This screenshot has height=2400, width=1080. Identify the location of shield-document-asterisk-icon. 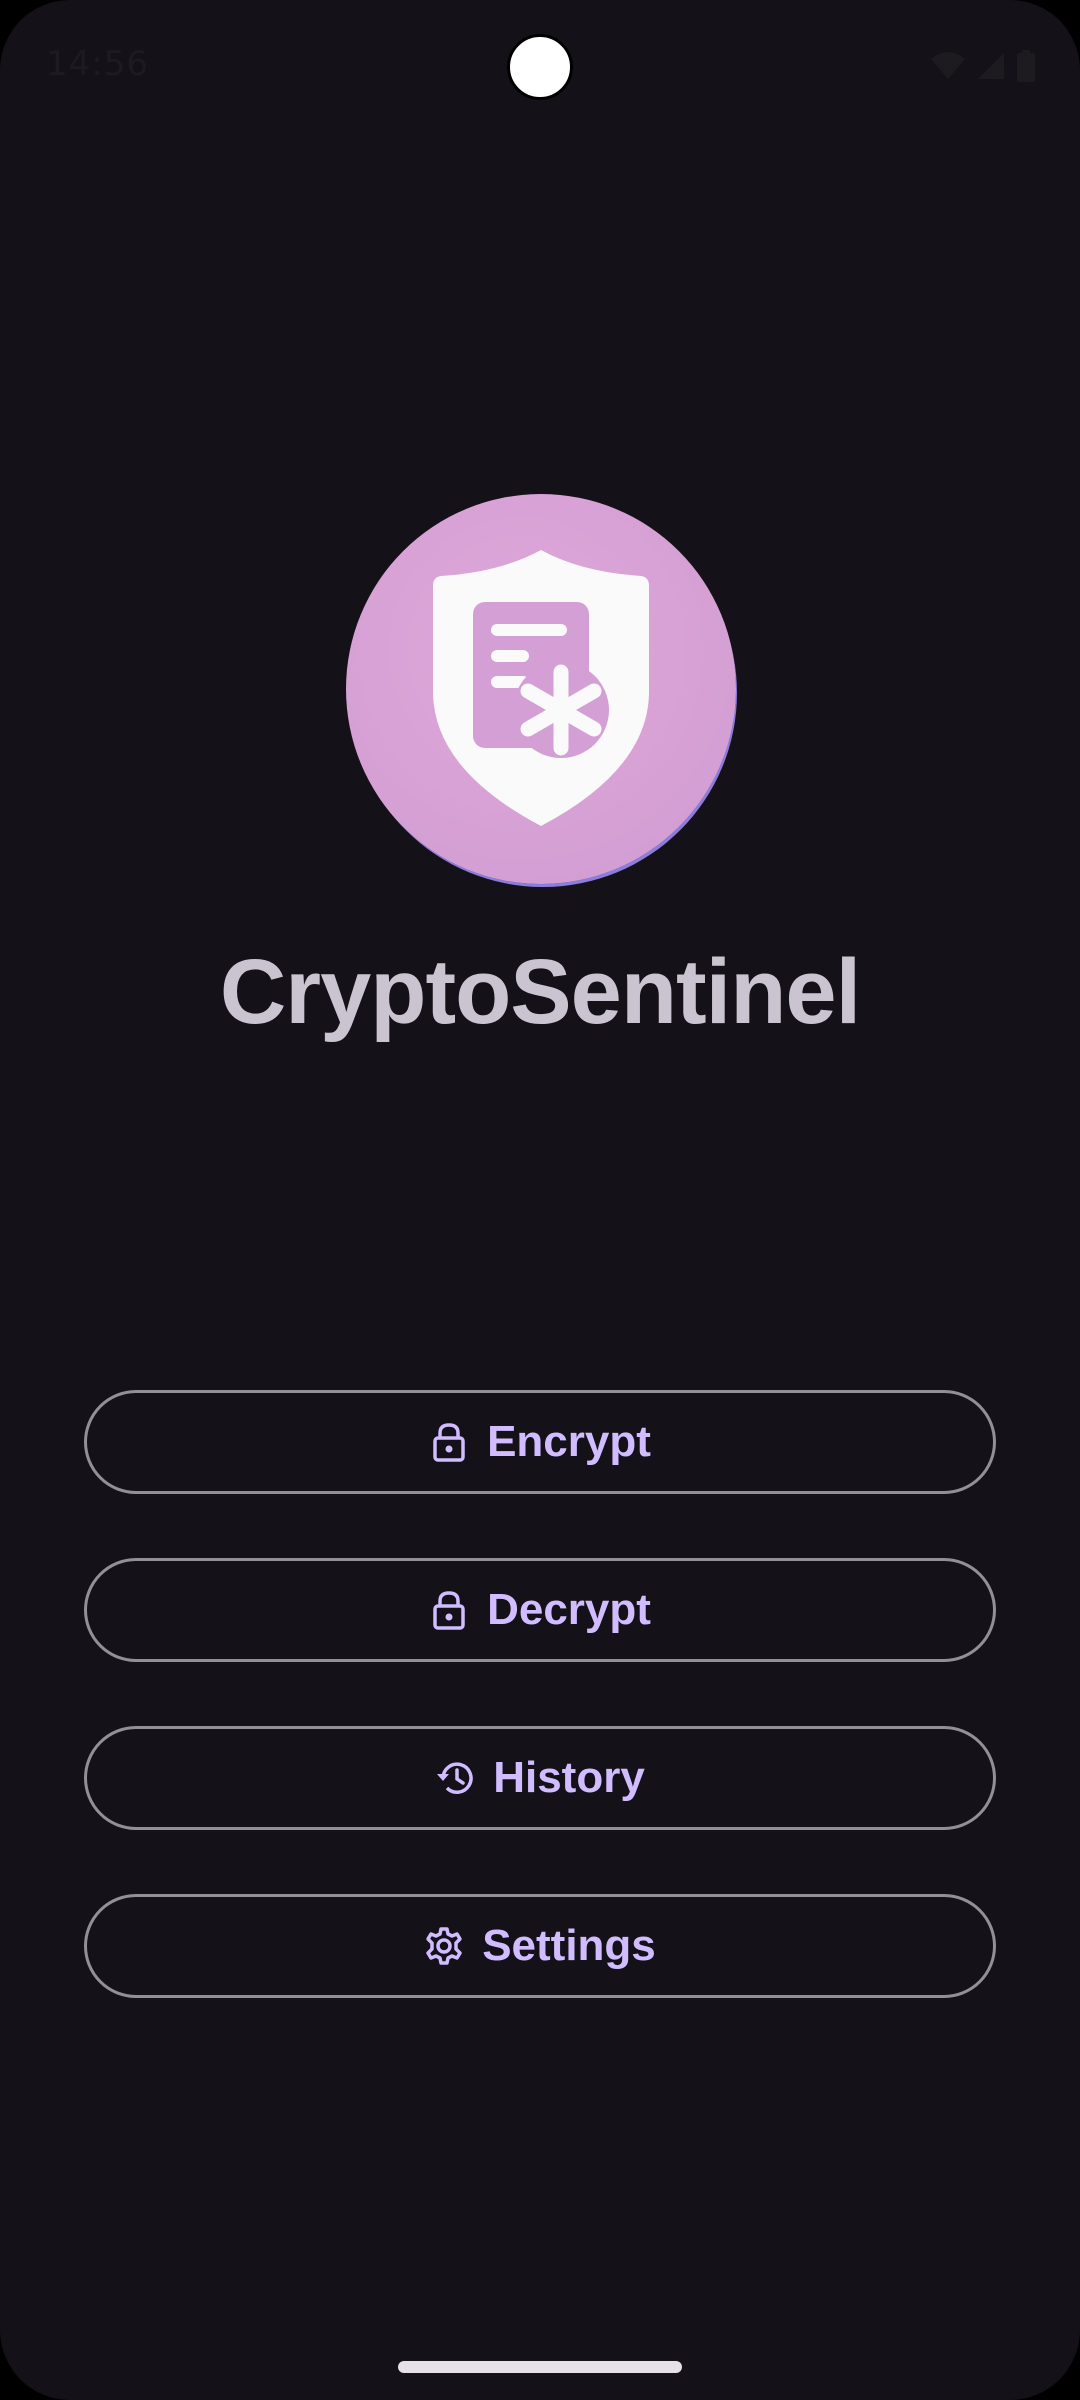
(541, 688).